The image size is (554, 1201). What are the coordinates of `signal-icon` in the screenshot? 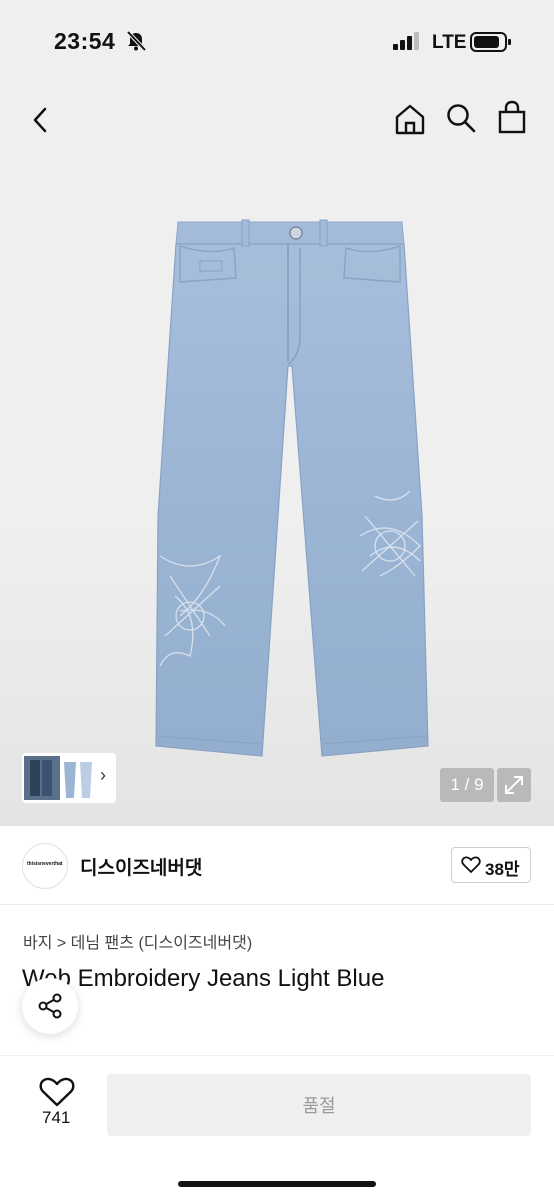 It's located at (406, 41).